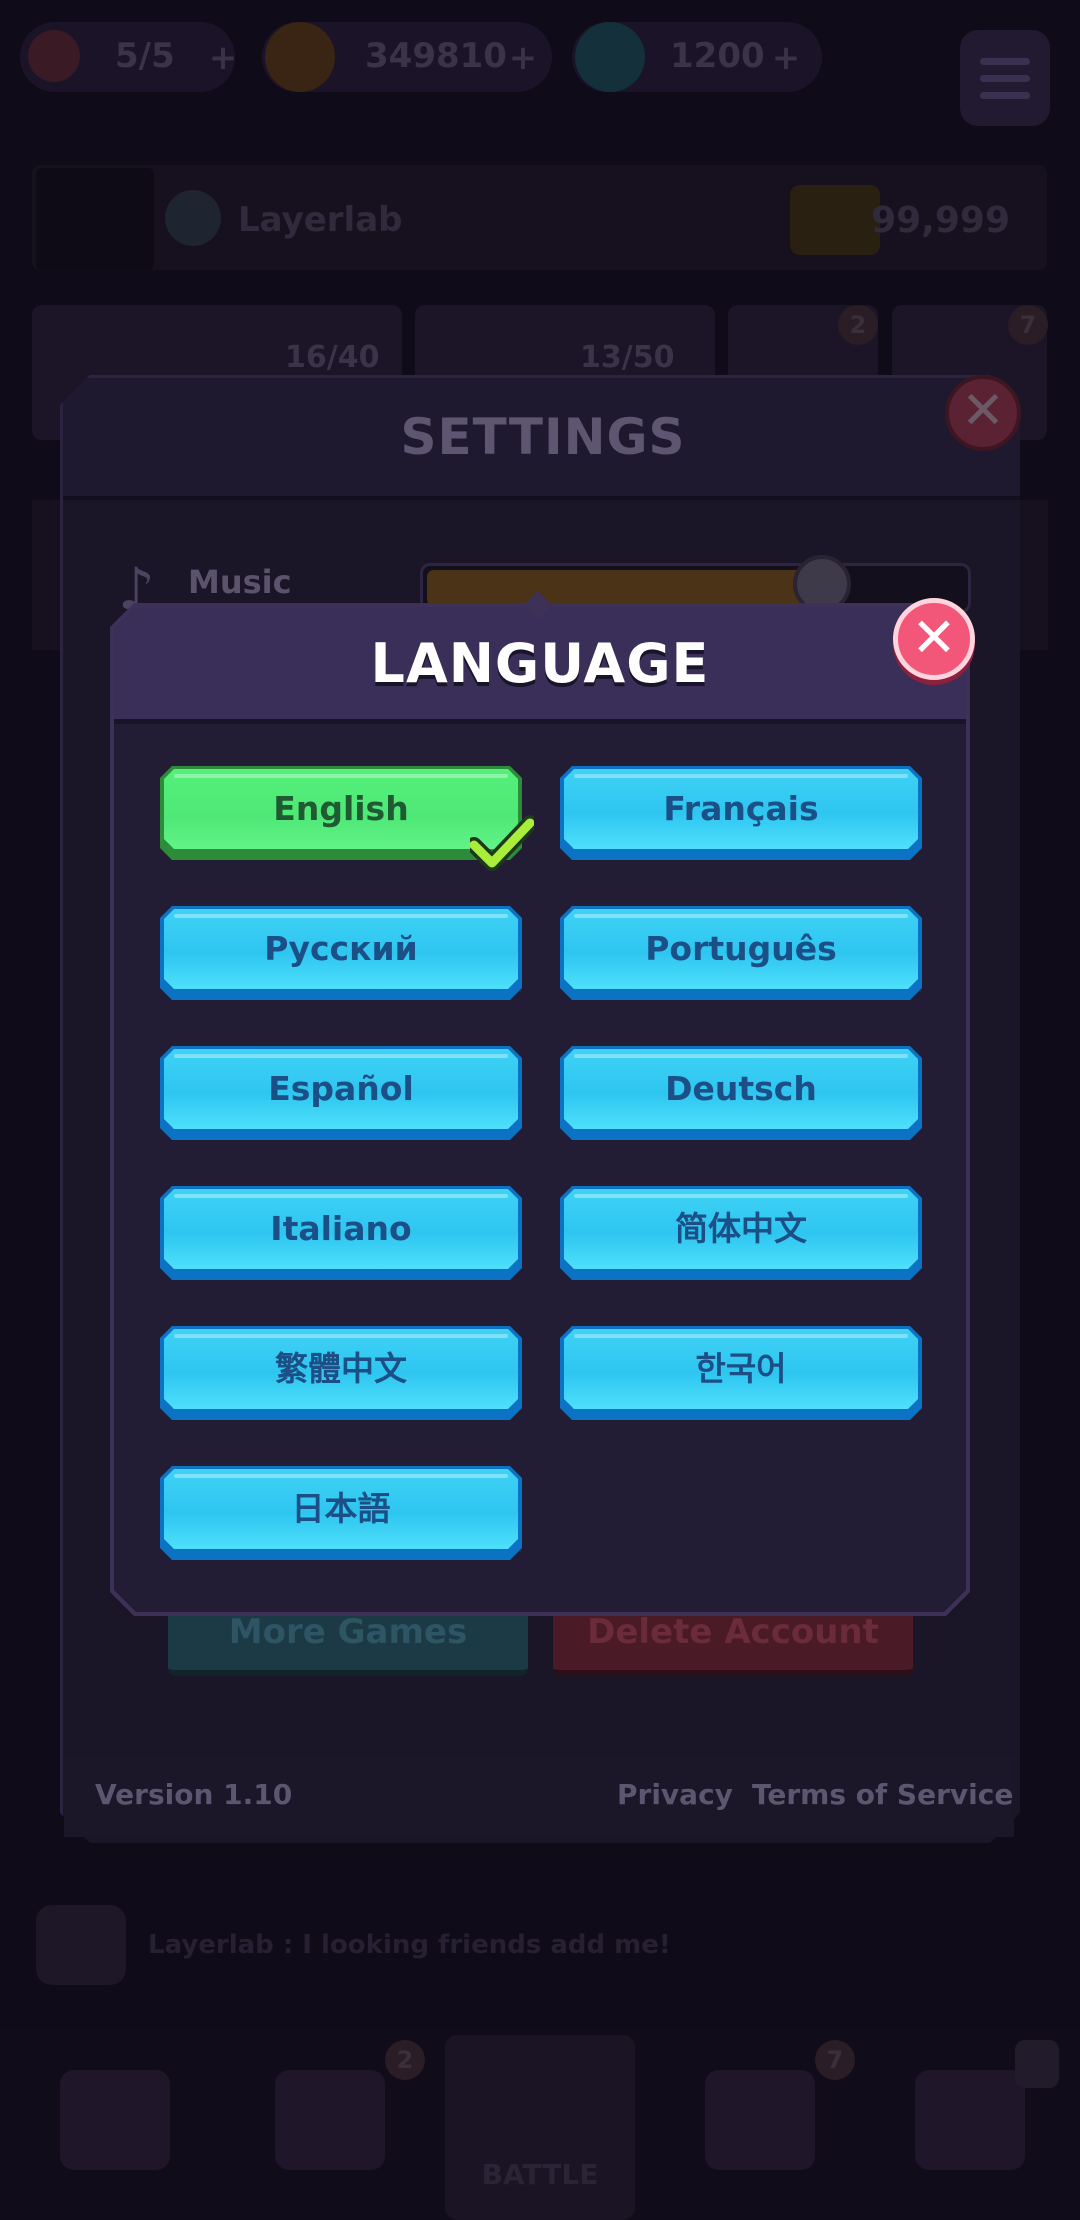 This screenshot has height=2220, width=1080. I want to click on language-option-button: Русский, so click(341, 953).